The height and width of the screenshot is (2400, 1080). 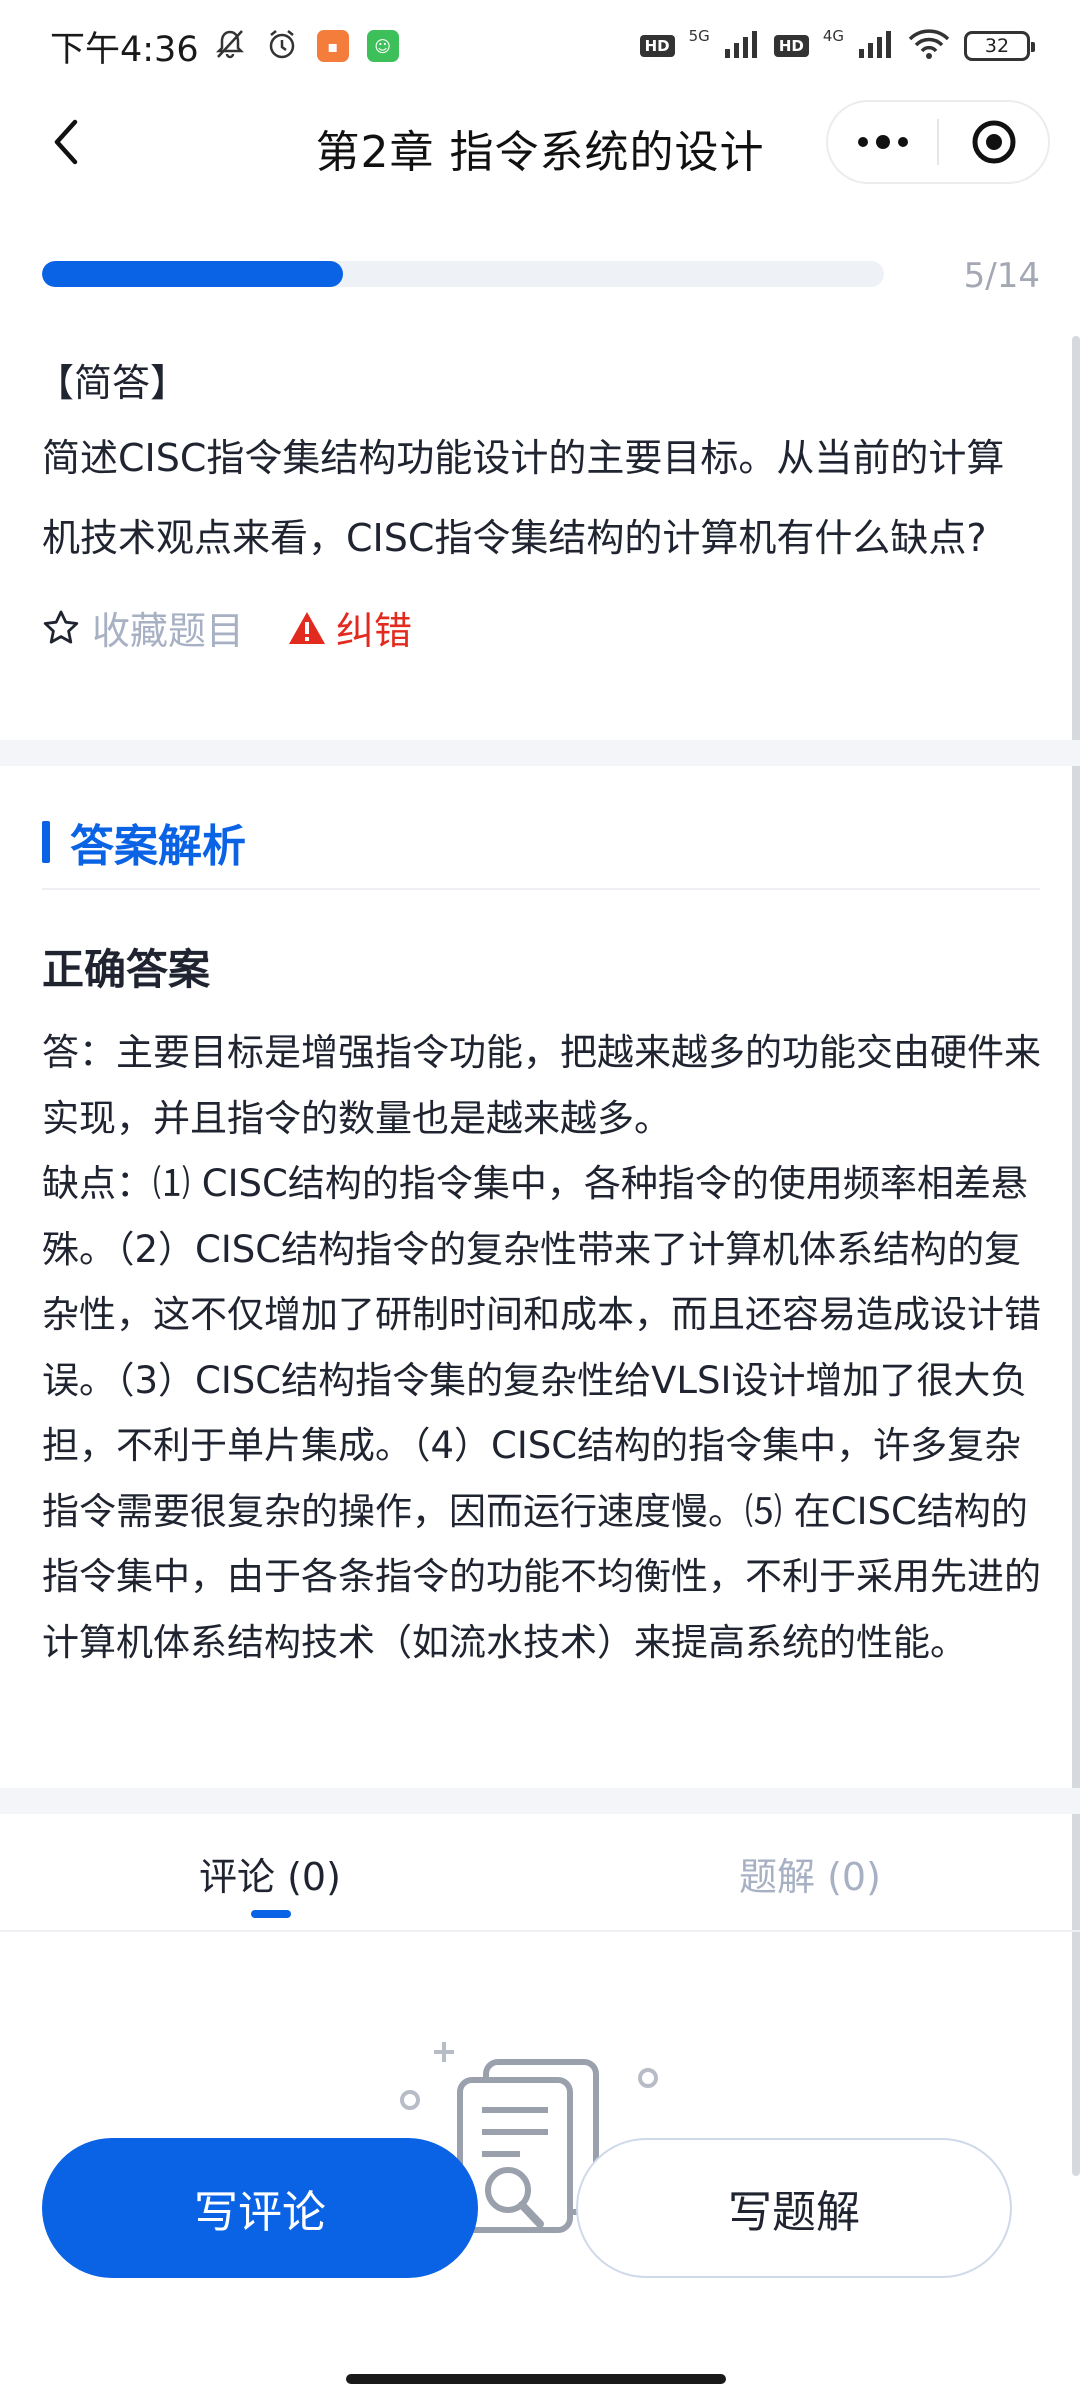 I want to click on target-circle-icon, so click(x=993, y=142).